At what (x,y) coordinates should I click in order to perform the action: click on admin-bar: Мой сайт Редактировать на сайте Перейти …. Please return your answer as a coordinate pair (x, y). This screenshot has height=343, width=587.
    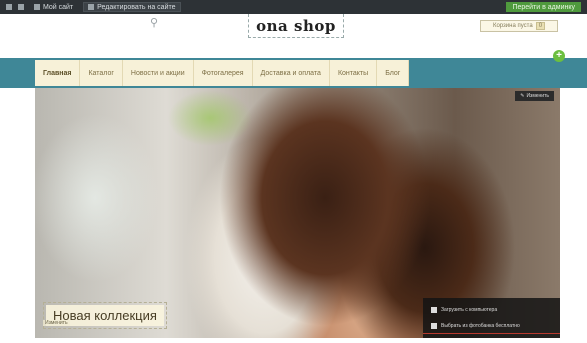
    Looking at the image, I should click on (293, 7).